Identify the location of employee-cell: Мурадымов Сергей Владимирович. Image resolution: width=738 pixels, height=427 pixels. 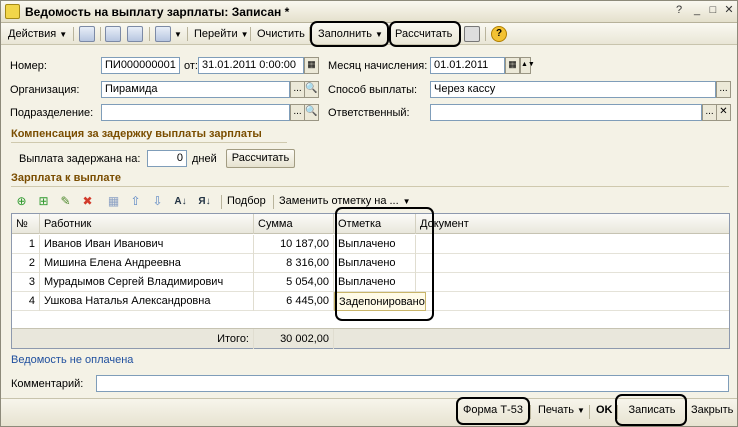
(147, 282).